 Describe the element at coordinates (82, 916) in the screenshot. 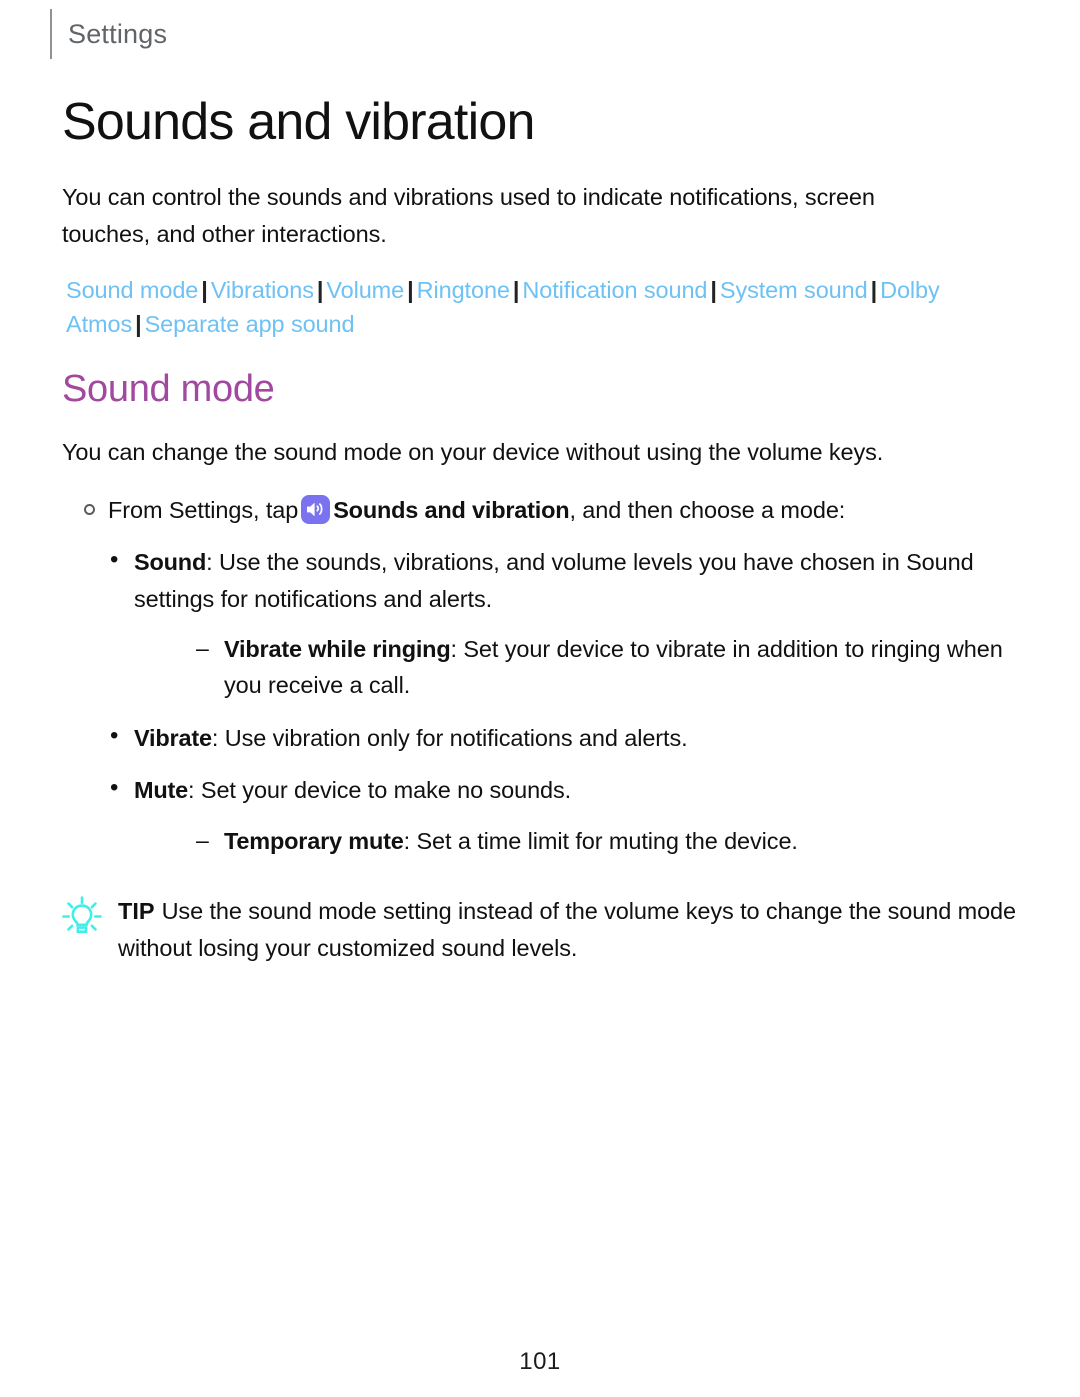

I see `lightbulb-icon` at that location.